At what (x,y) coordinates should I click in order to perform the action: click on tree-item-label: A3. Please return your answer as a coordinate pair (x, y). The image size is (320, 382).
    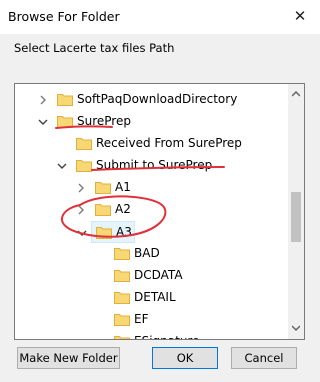
    Looking at the image, I should click on (124, 232).